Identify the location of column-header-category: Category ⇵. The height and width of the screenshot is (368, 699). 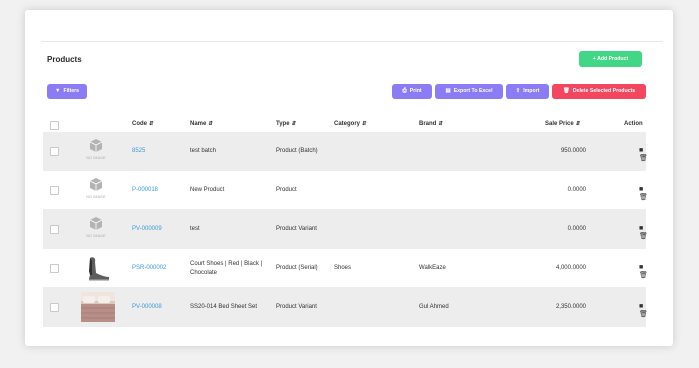
(350, 124).